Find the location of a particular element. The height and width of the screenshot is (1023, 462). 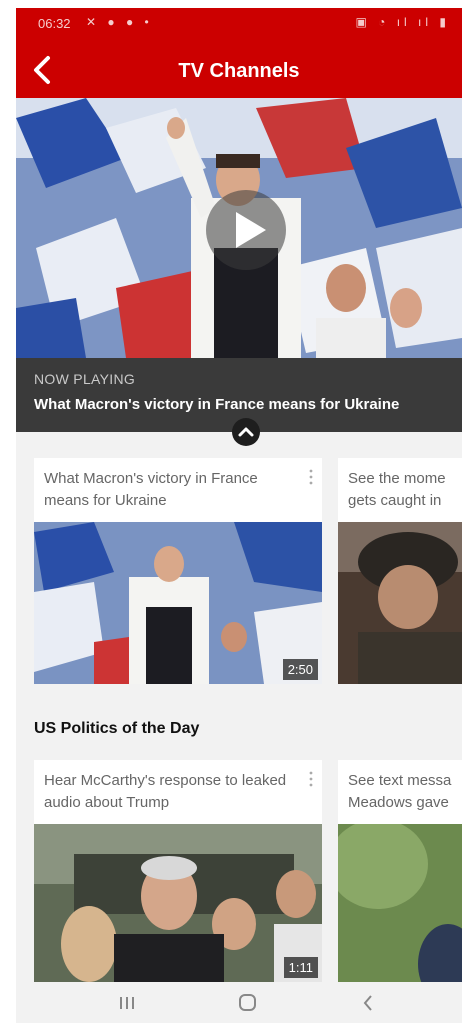

system-icons: ▣ ◔ ıl ıl ▮ is located at coordinates (402, 22).